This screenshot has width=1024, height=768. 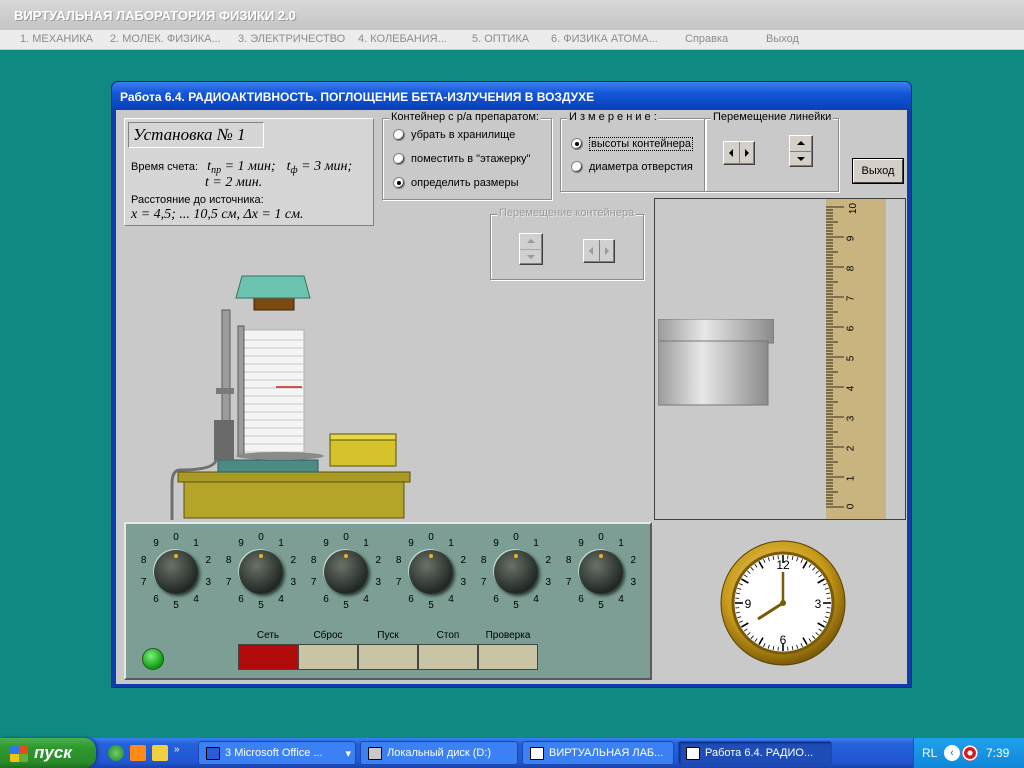 I want to click on ruler-up-button, so click(x=801, y=143).